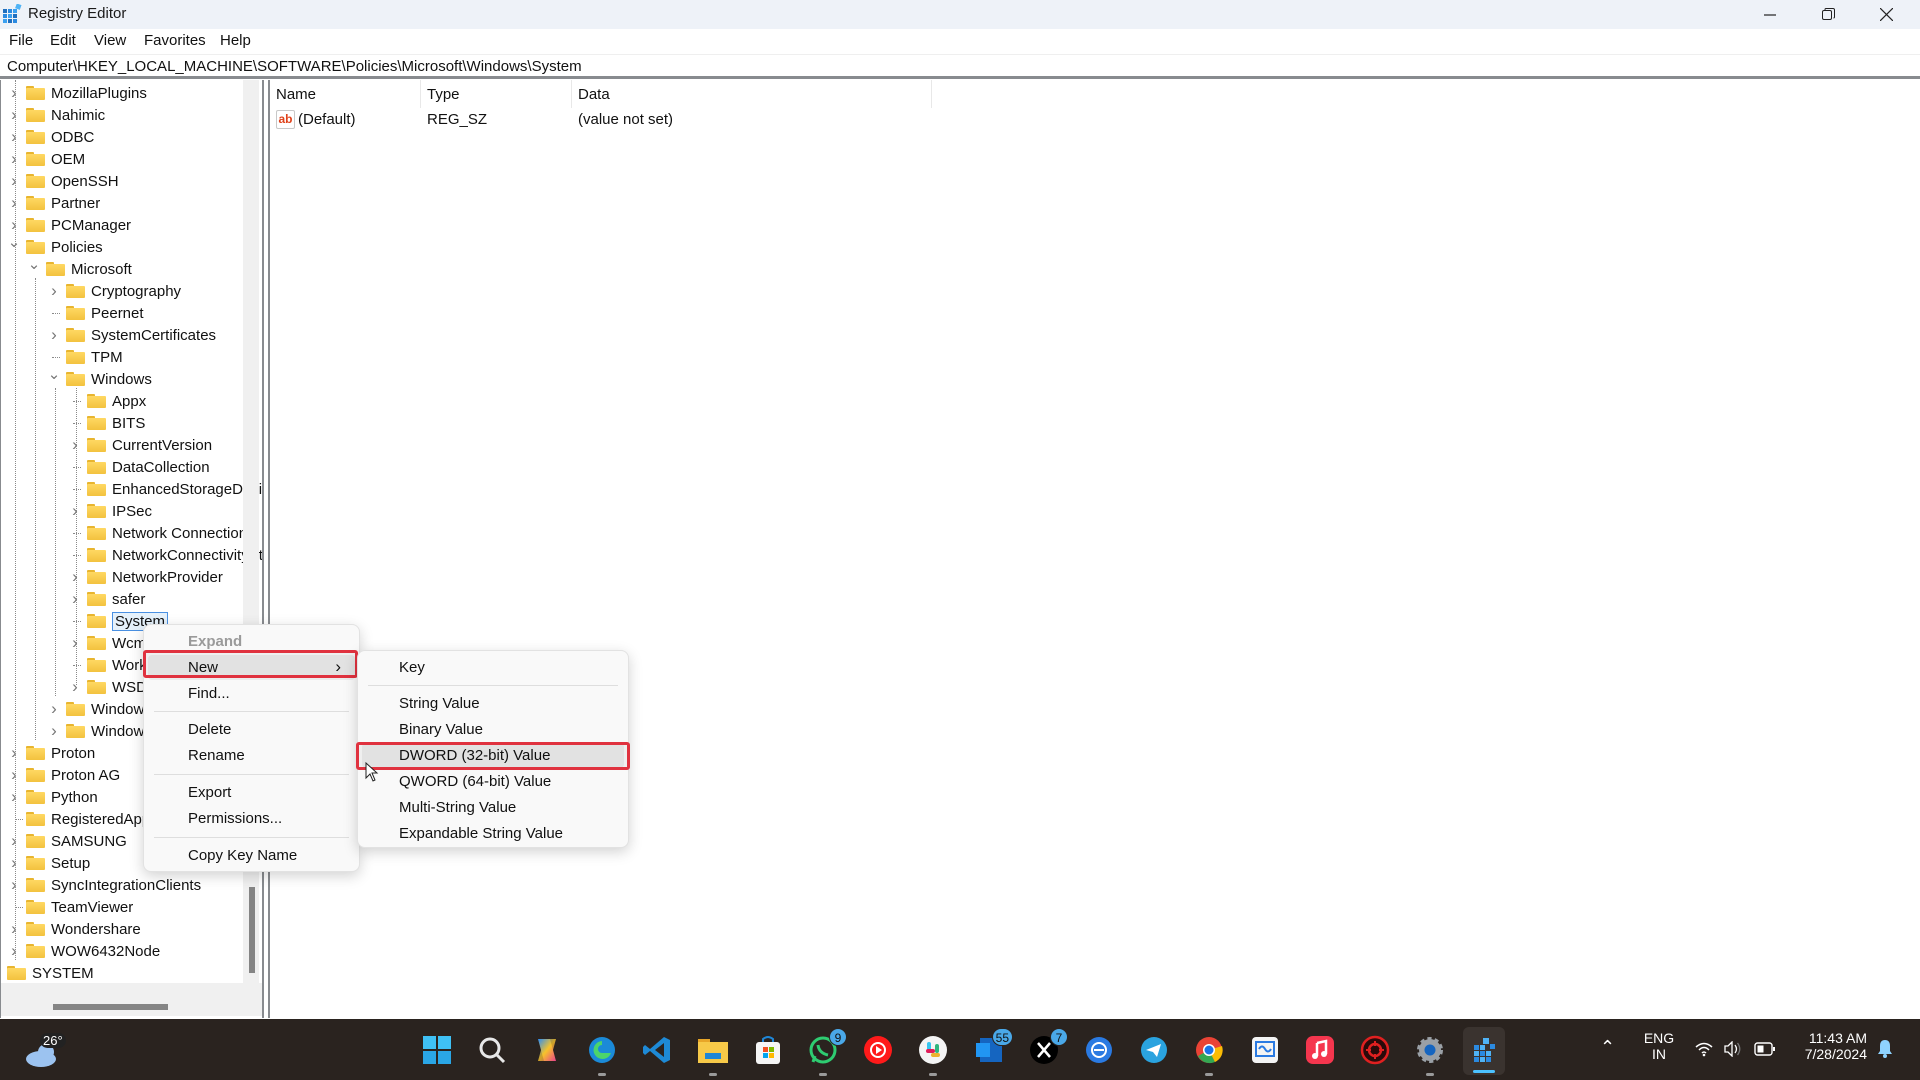 This screenshot has width=1920, height=1080. I want to click on tree-item-label: SYSTEM, so click(63, 973).